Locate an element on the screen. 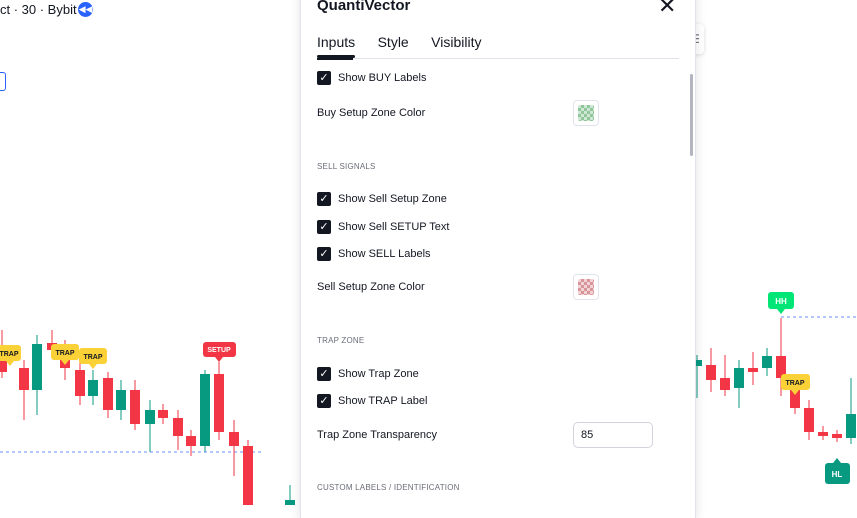 Image resolution: width=857 pixels, height=518 pixels. trap-transparency-row: Trap Zone Transparency is located at coordinates (377, 435).